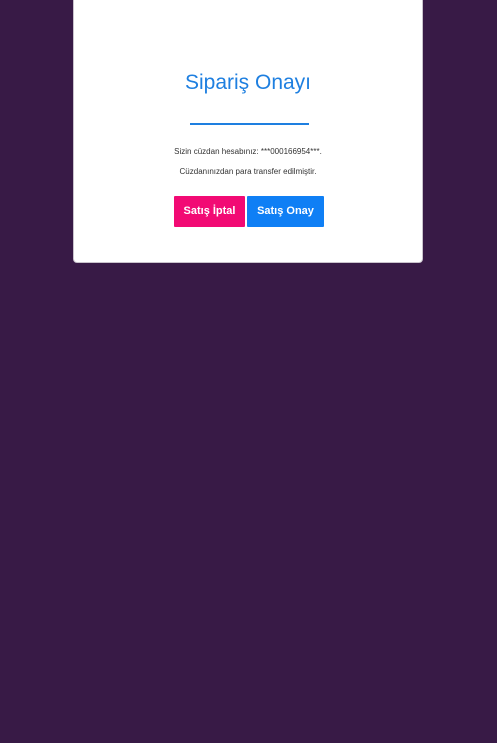  What do you see at coordinates (249, 124) in the screenshot?
I see `title-divider` at bounding box center [249, 124].